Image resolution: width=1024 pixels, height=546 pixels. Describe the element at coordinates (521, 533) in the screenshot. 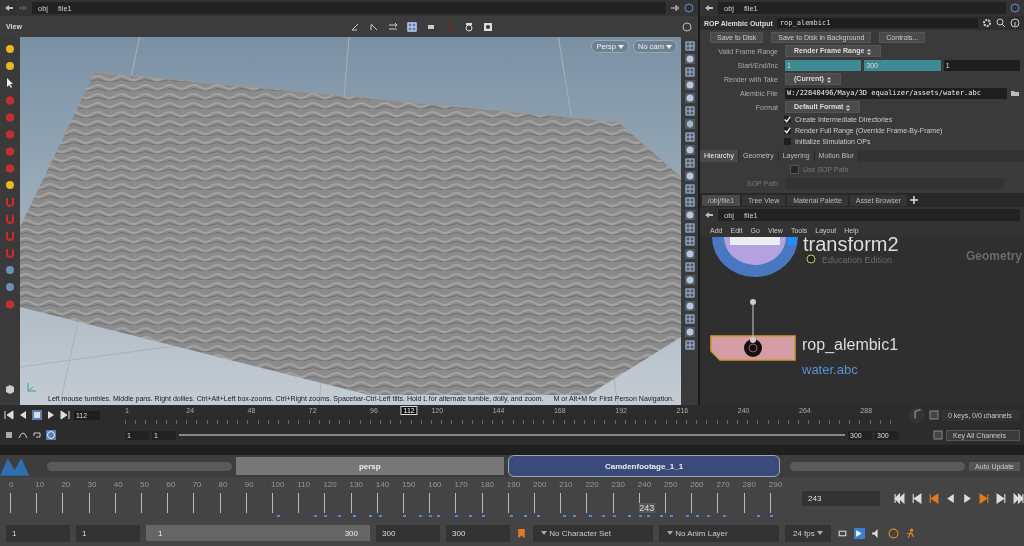

I see `bookmark-icon` at that location.